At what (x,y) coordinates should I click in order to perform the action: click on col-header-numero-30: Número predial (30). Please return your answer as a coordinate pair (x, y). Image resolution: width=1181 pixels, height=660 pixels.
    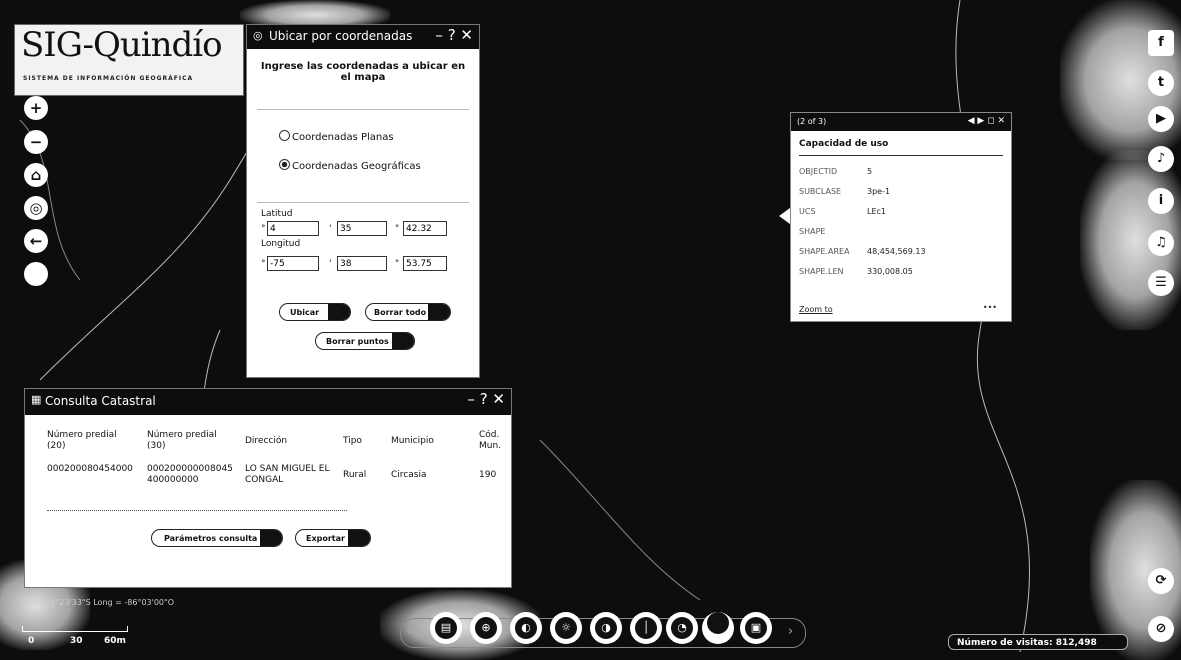
    Looking at the image, I should click on (182, 440).